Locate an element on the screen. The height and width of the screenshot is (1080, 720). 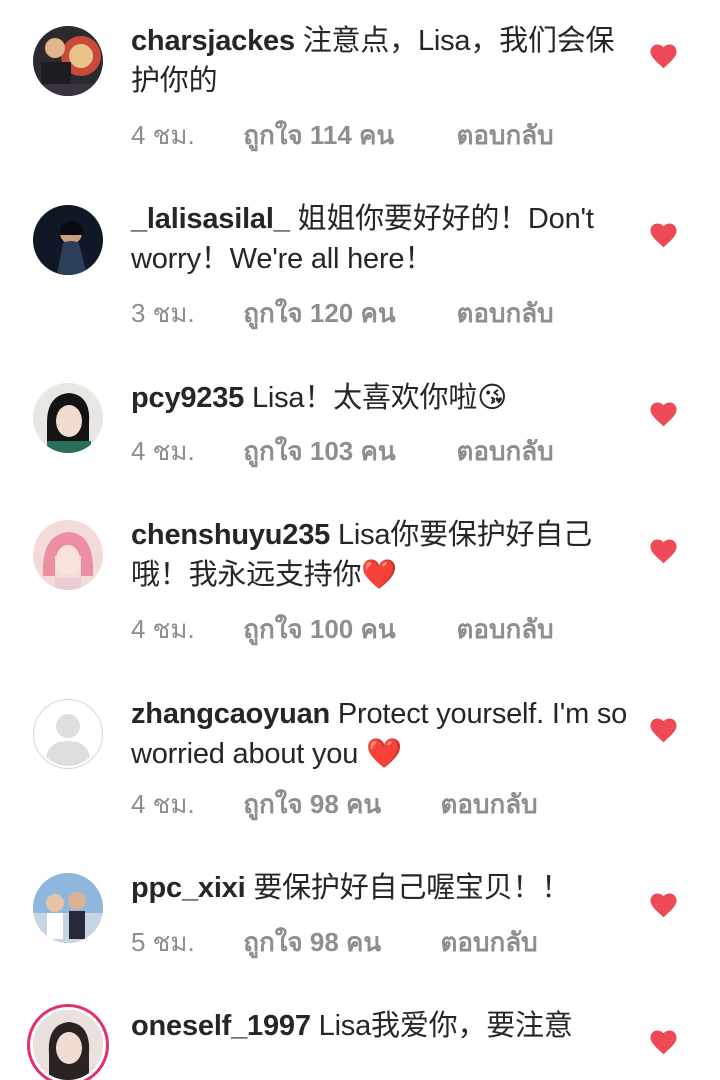
username: zhangcaoyuan is located at coordinates (230, 714).